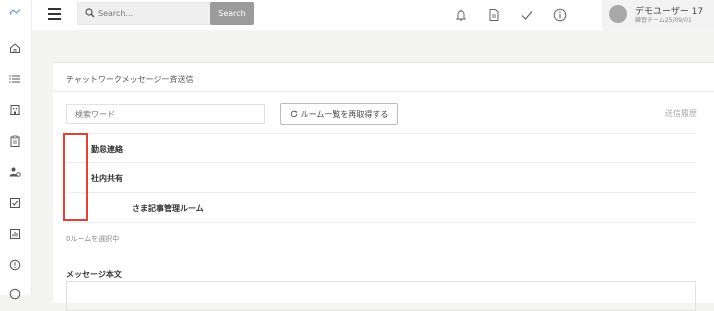 The image size is (714, 311). I want to click on building-icon, so click(15, 110).